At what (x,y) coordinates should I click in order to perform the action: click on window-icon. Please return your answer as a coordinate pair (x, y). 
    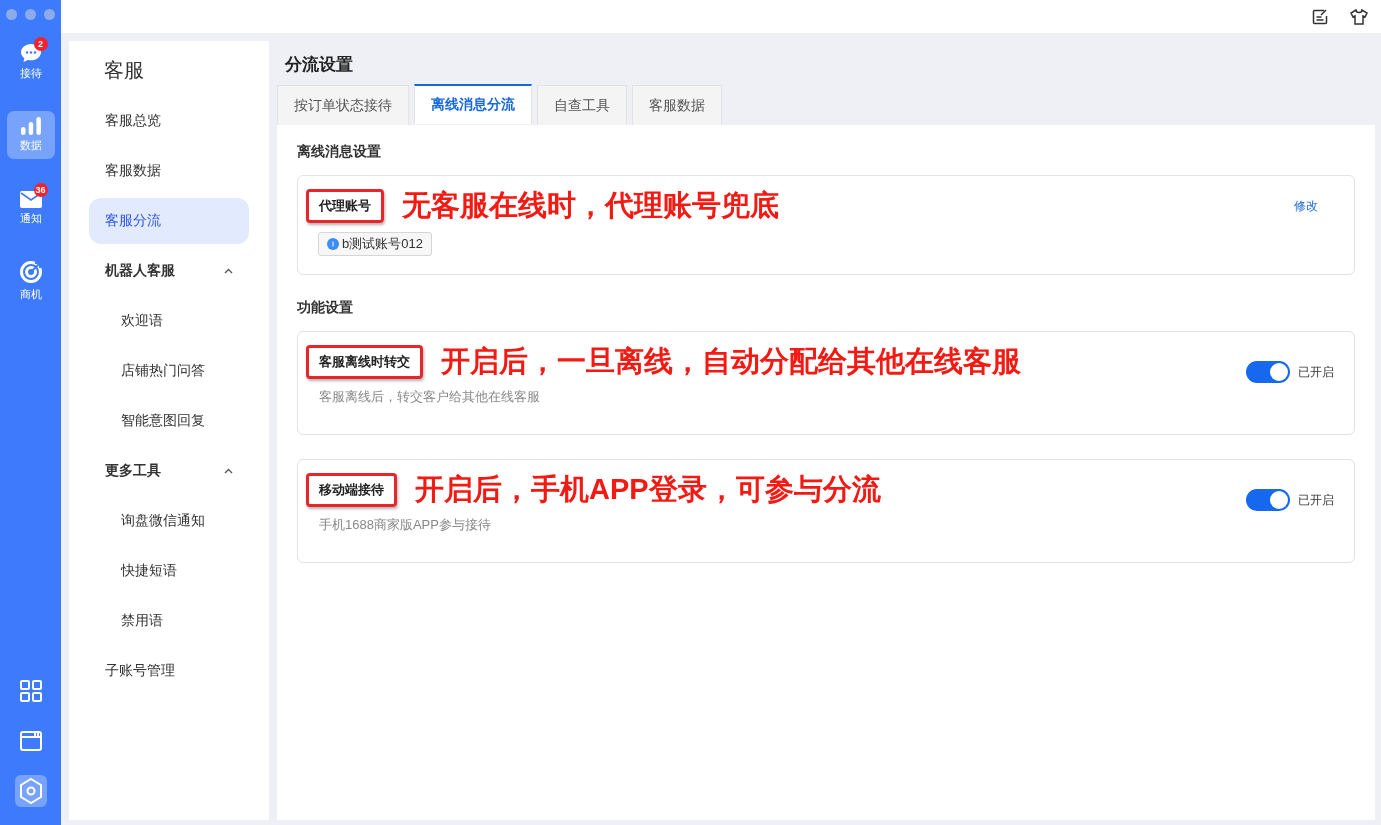
    Looking at the image, I should click on (30, 741).